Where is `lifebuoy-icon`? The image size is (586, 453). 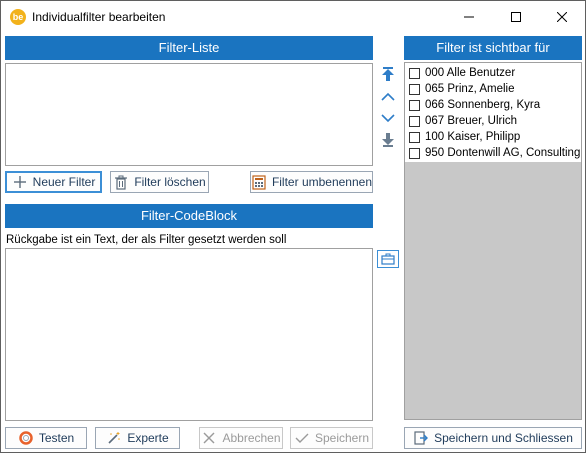
lifebuoy-icon is located at coordinates (26, 438).